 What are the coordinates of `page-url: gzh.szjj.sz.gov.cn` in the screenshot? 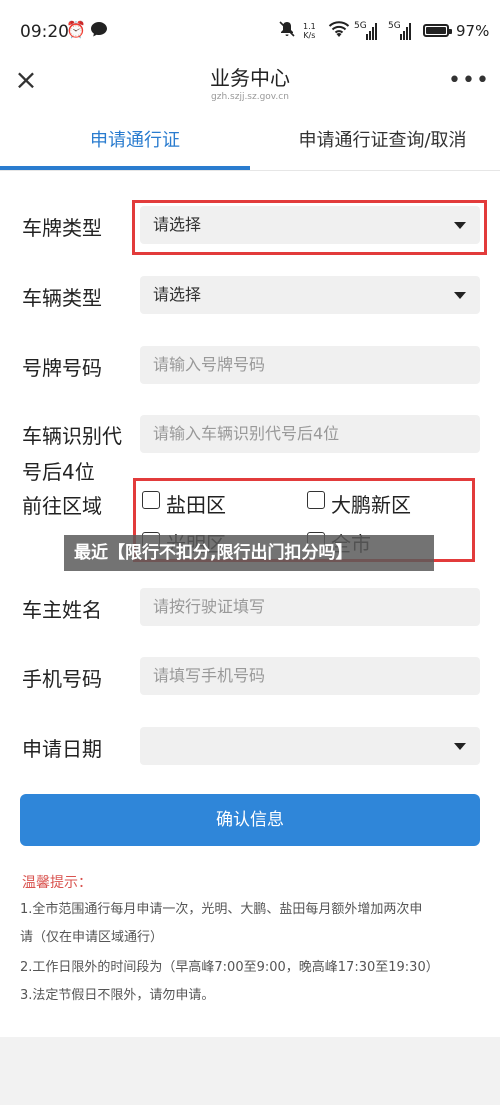 It's located at (250, 97).